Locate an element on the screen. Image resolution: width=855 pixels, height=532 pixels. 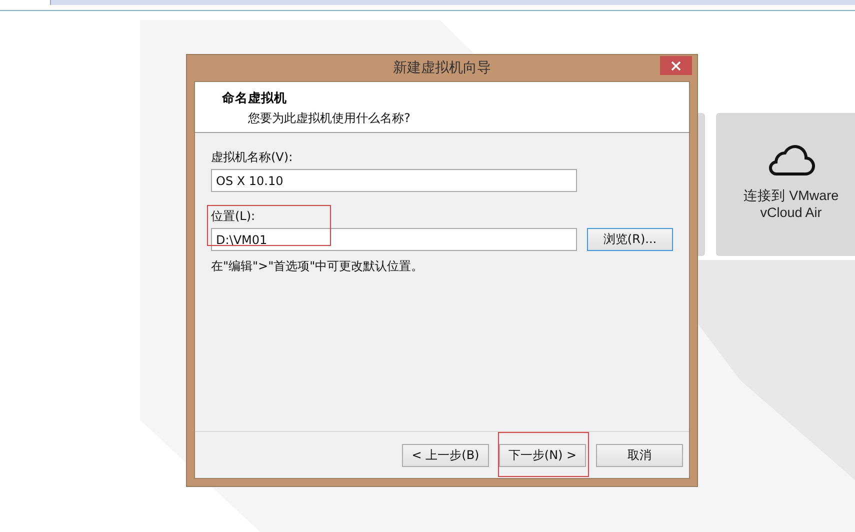
next-button: 下一步(N) > is located at coordinates (542, 455).